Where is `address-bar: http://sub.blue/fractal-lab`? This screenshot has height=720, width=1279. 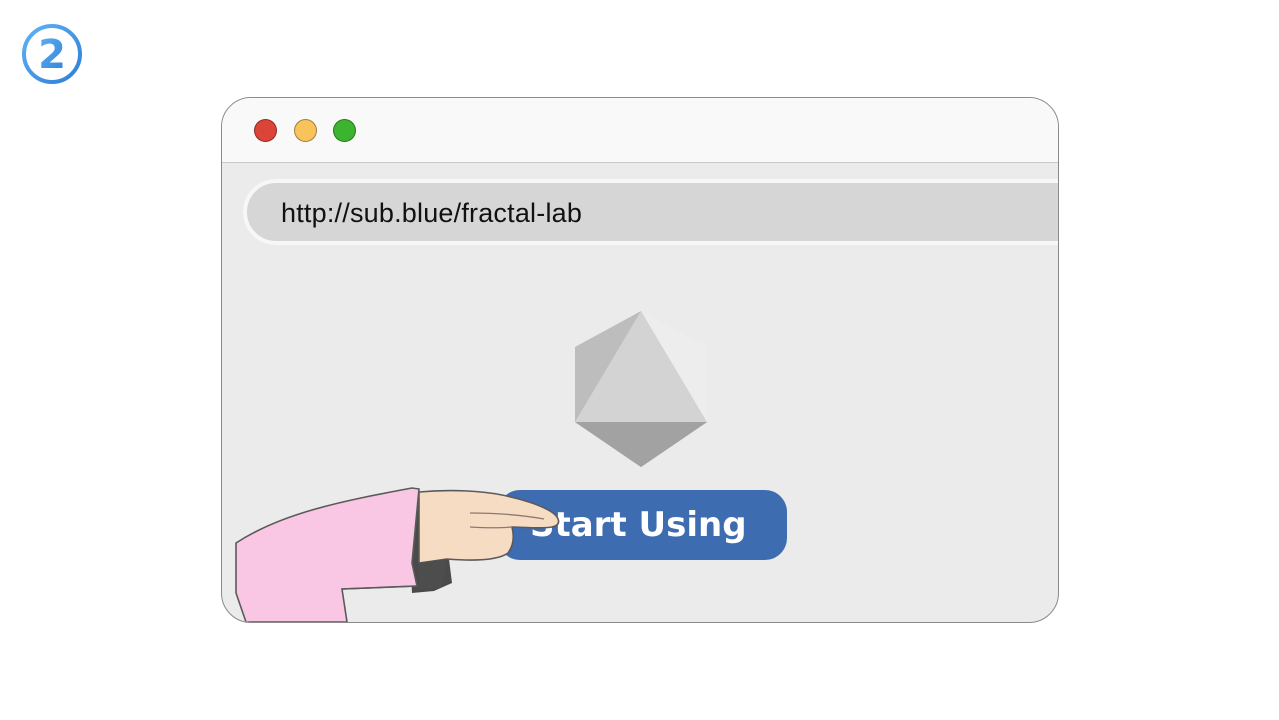
address-bar: http://sub.blue/fractal-lab is located at coordinates (650, 212).